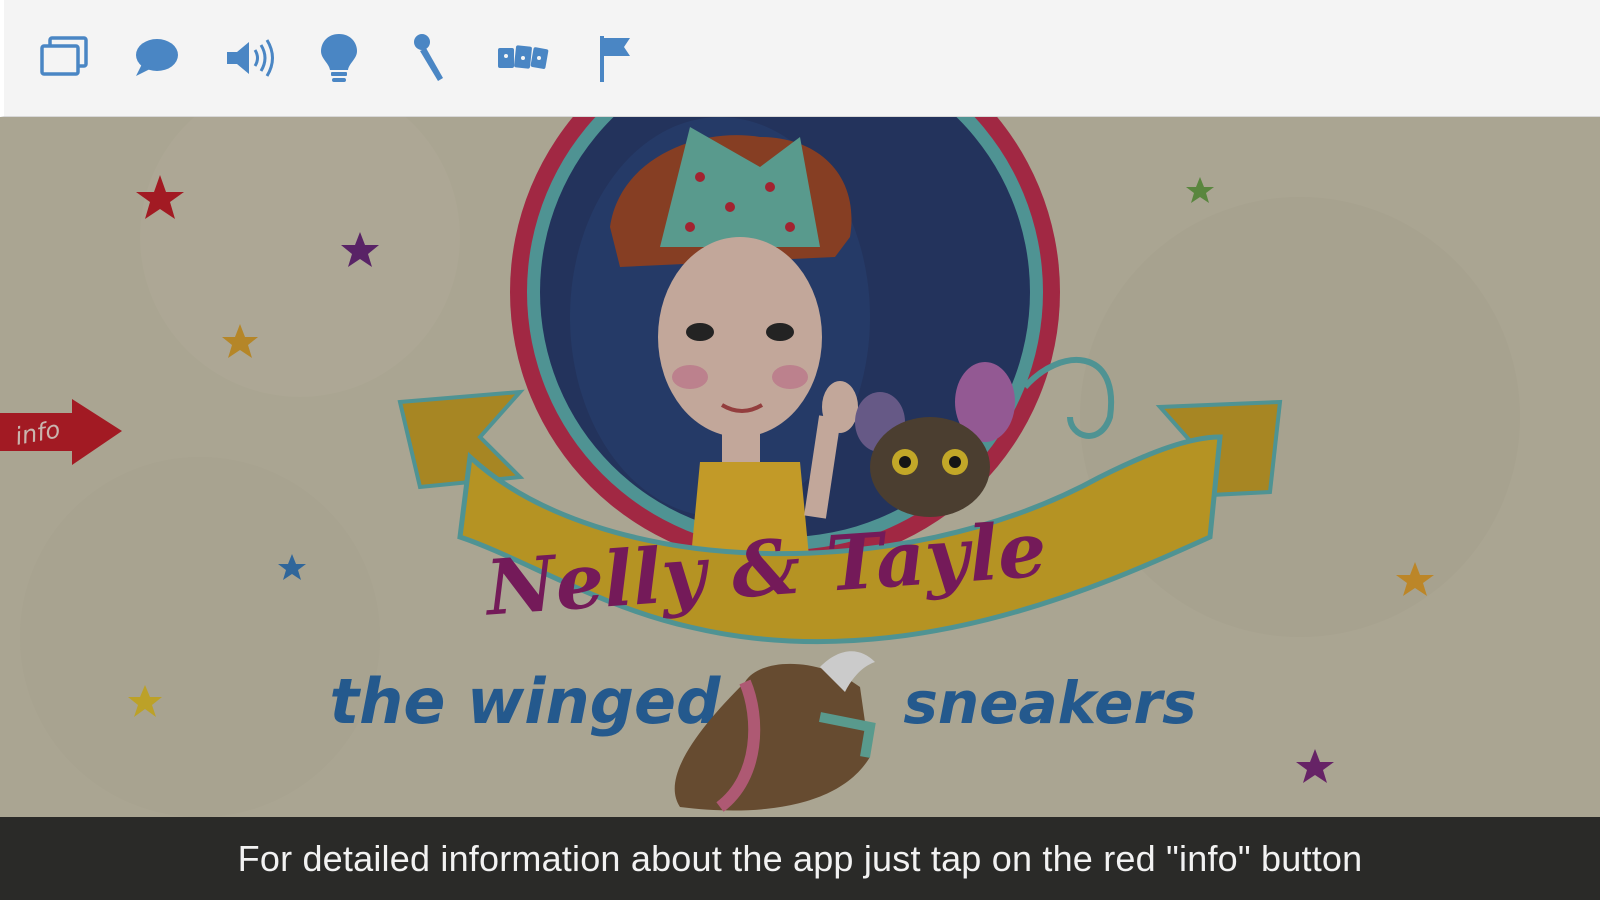 This screenshot has height=900, width=1600. What do you see at coordinates (800, 58) in the screenshot?
I see `toolbar` at bounding box center [800, 58].